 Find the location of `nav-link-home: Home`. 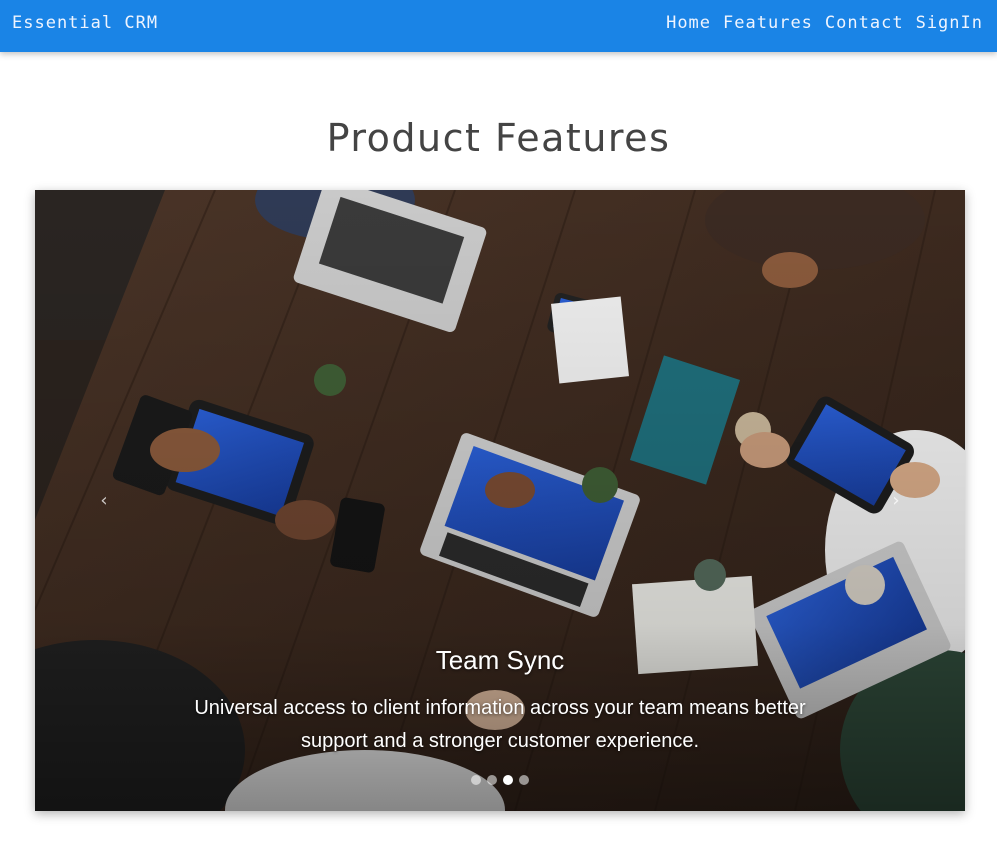

nav-link-home: Home is located at coordinates (688, 23).